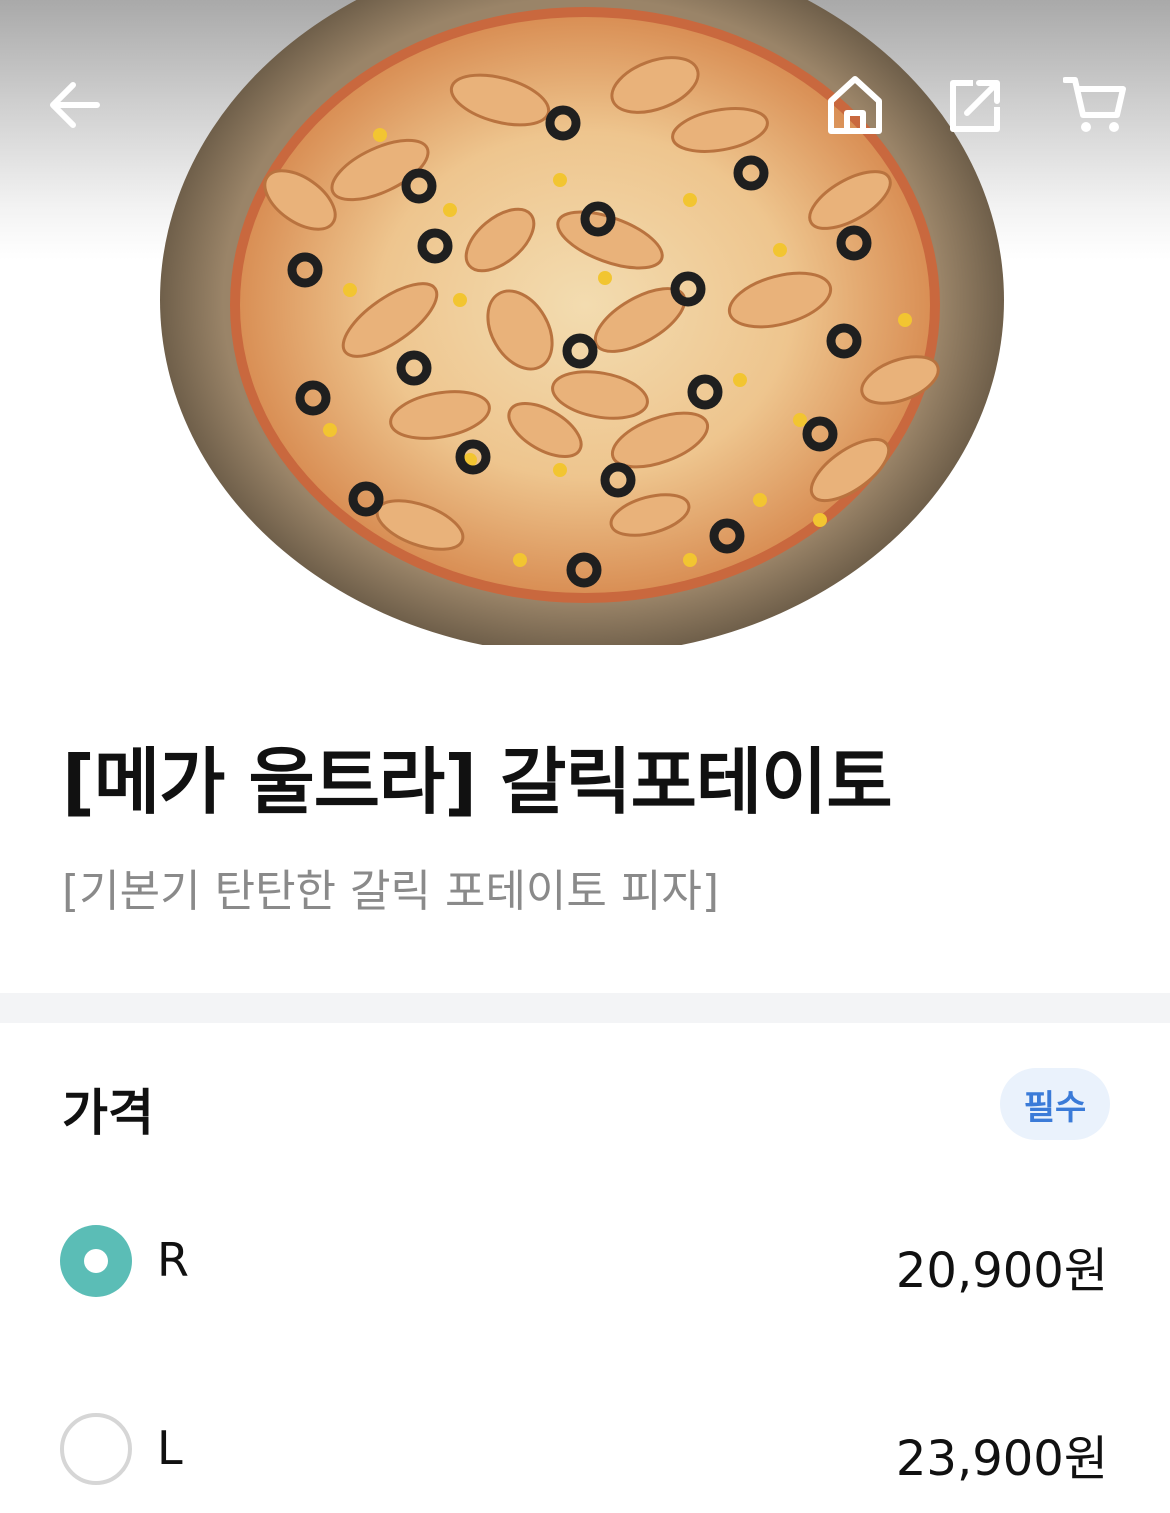 The height and width of the screenshot is (1513, 1170). I want to click on required-badge: 필수, so click(1055, 1104).